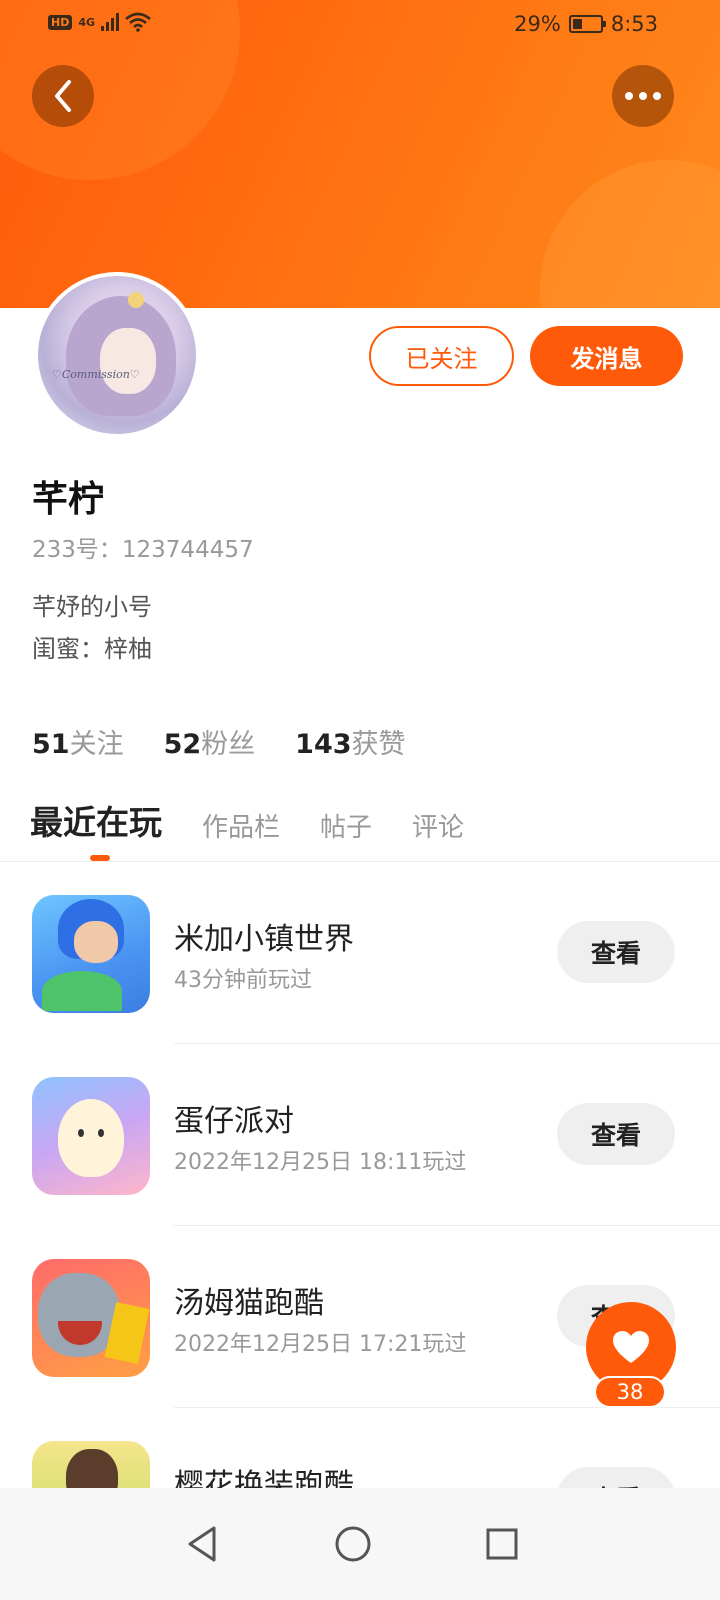 This screenshot has width=720, height=1600. What do you see at coordinates (117, 355) in the screenshot?
I see `avatar: ♡Commission♡` at bounding box center [117, 355].